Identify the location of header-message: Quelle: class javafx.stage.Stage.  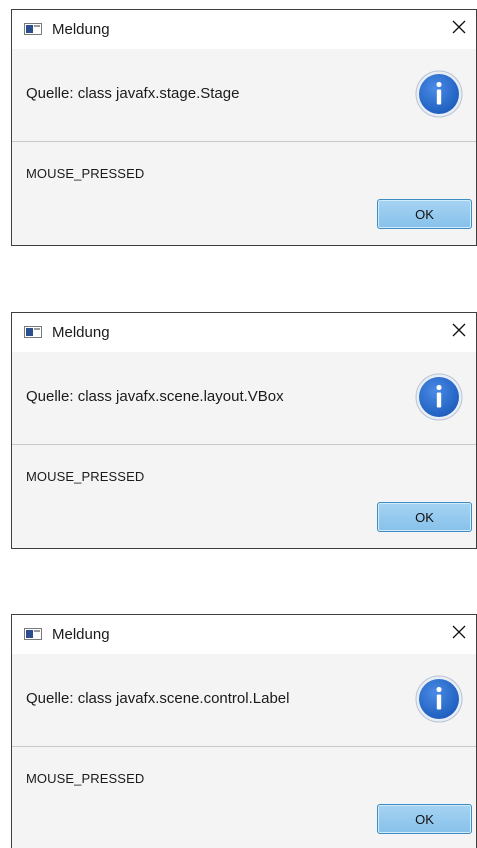
(133, 93).